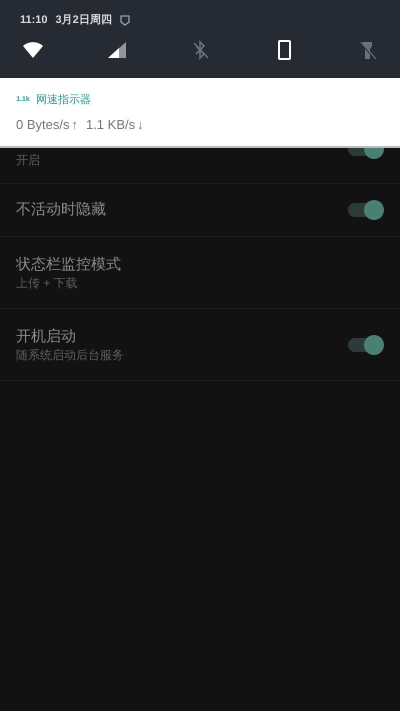 This screenshot has height=711, width=400. What do you see at coordinates (200, 345) in the screenshot?
I see `settings-row: 开机启动 随系统启动后台服务` at bounding box center [200, 345].